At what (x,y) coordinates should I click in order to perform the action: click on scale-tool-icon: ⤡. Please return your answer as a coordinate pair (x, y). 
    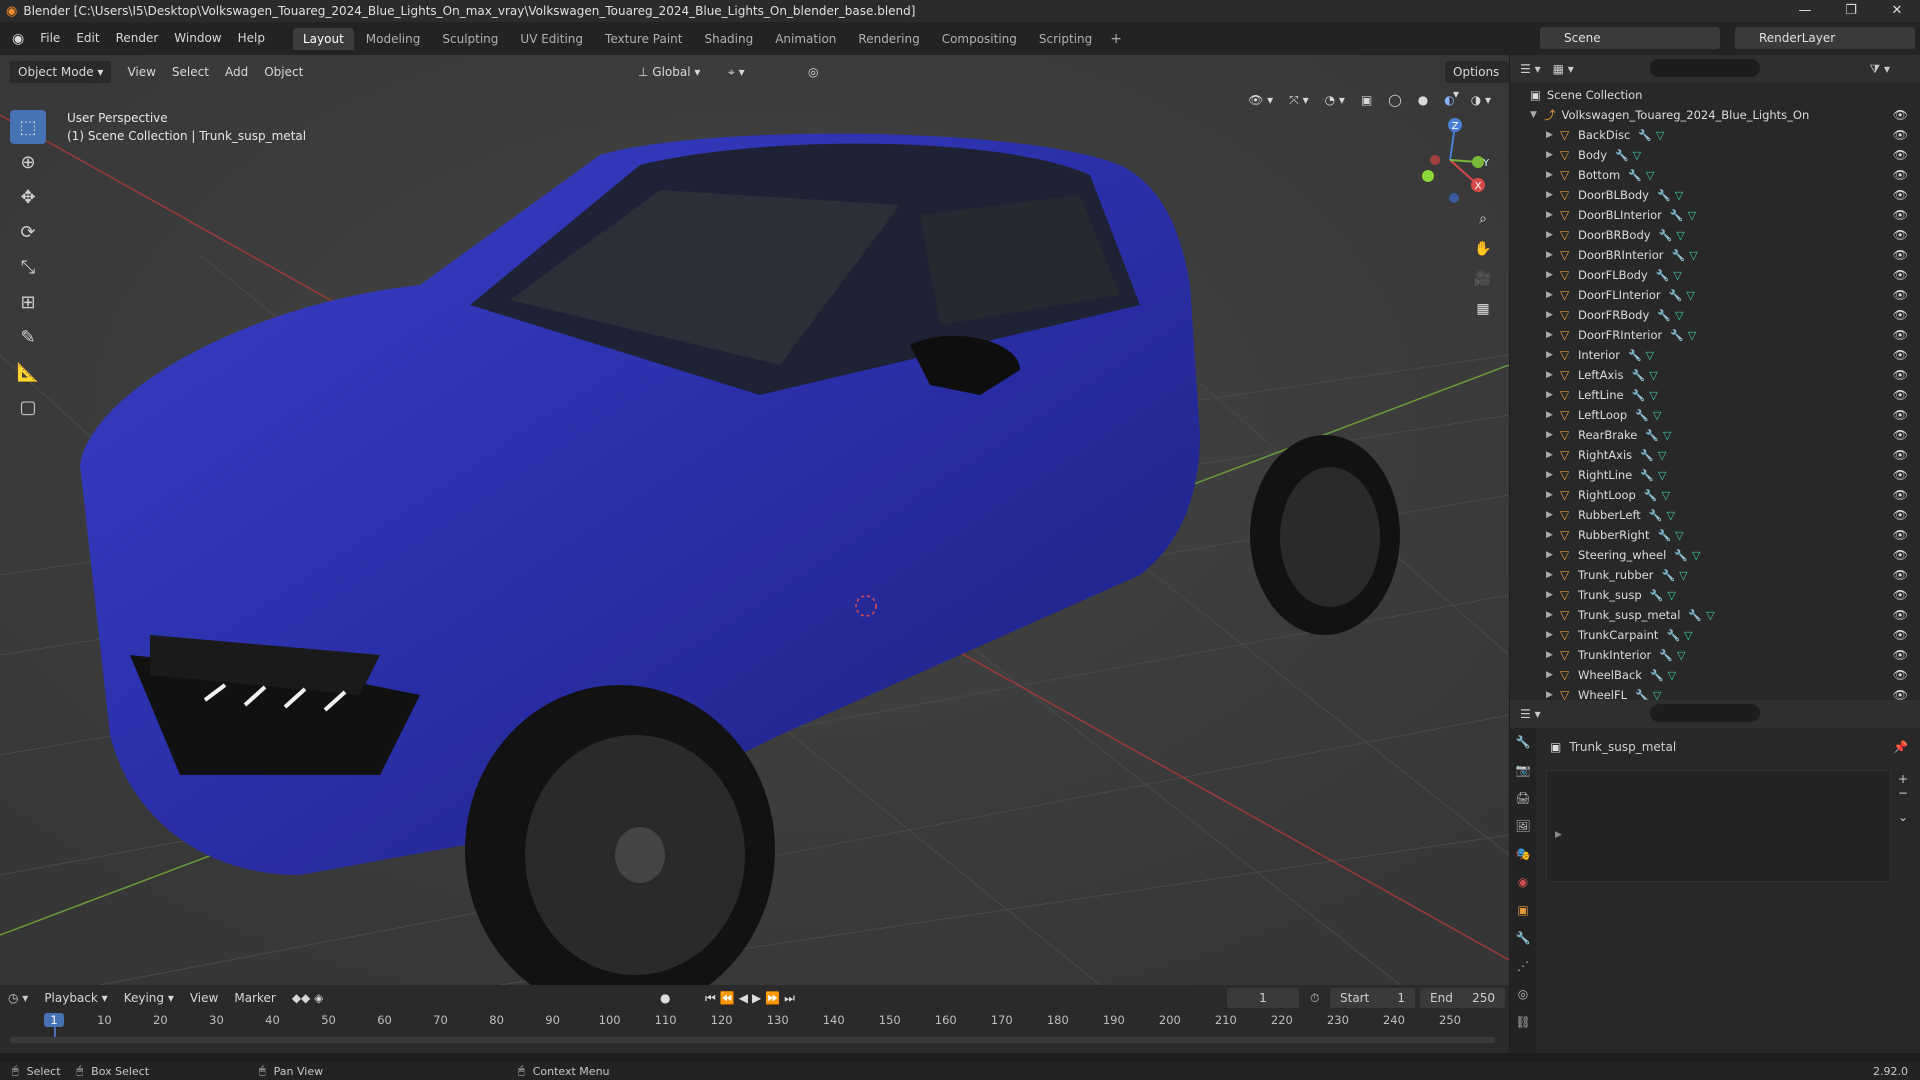
    Looking at the image, I should click on (28, 267).